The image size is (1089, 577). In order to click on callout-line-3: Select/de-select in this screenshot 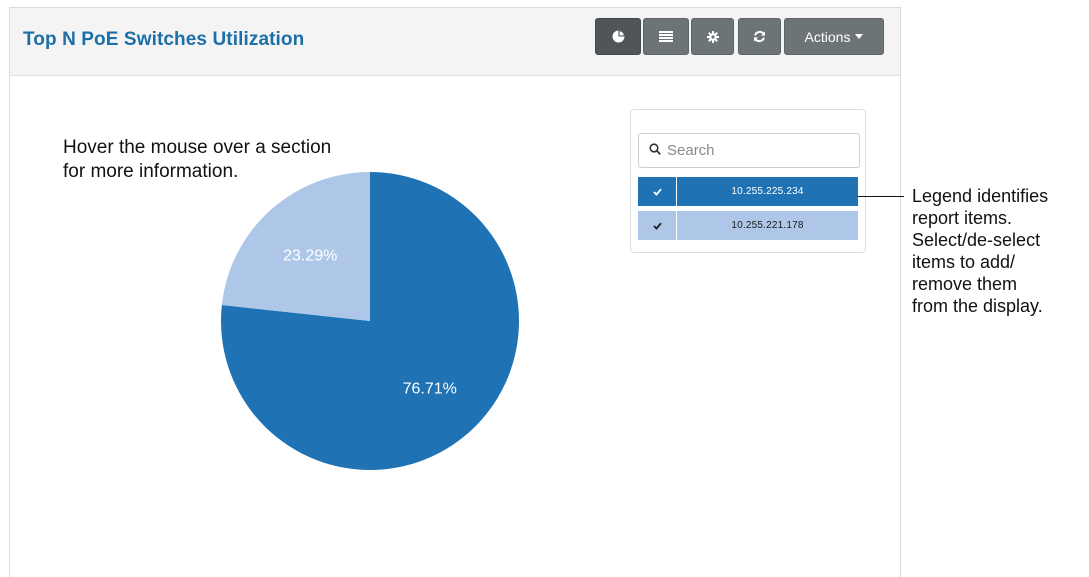, I will do `click(976, 240)`.